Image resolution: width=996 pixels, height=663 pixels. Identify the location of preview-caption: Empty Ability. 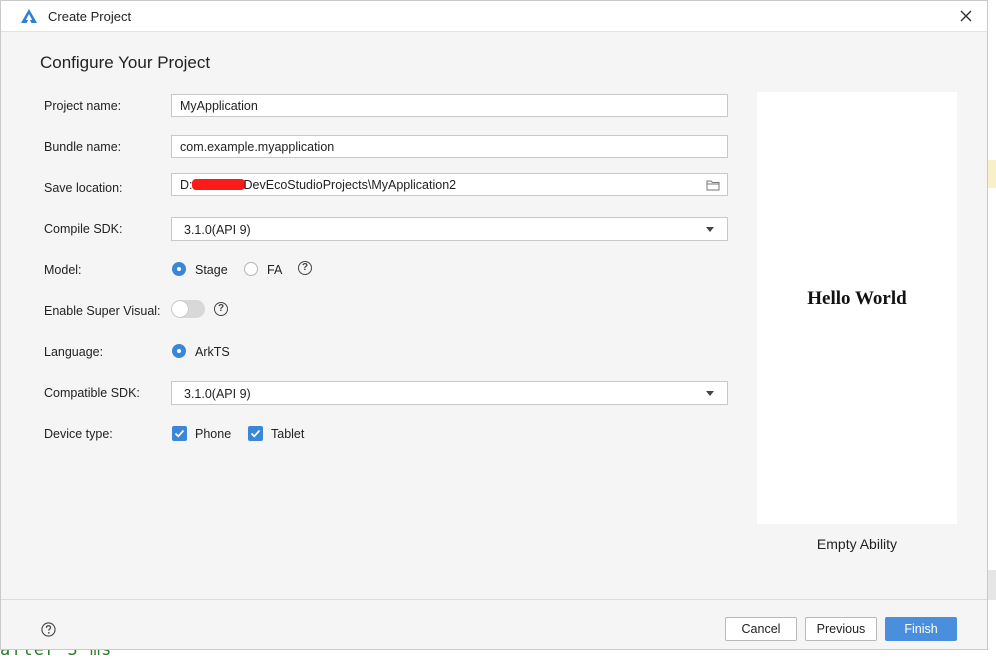
(857, 544).